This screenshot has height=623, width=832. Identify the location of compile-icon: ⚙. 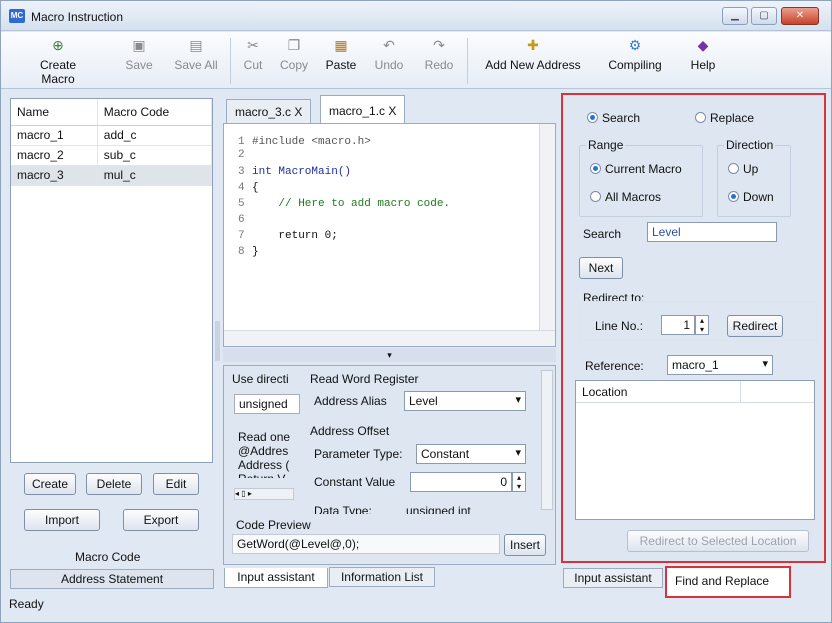
(635, 45).